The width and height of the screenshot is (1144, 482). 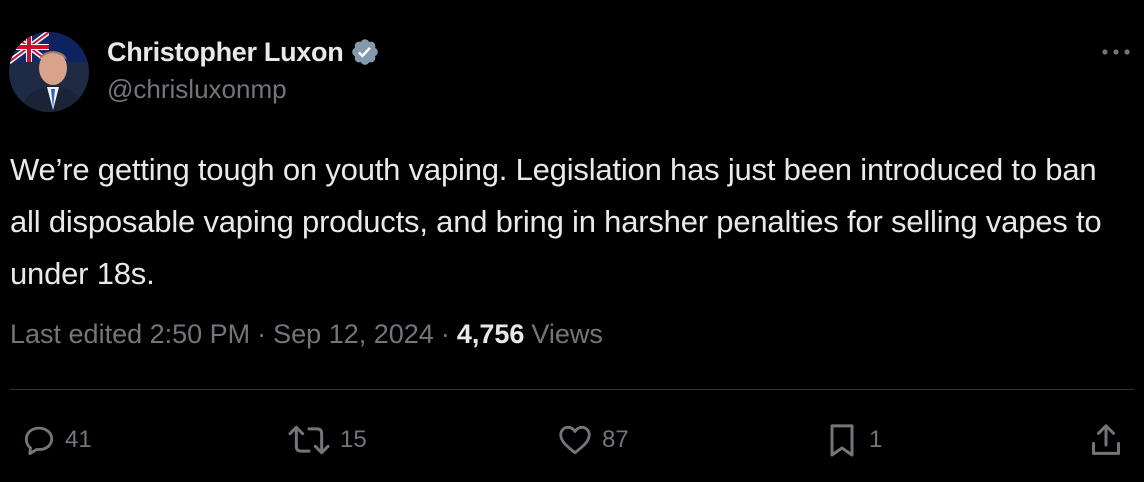 I want to click on divider, so click(x=572, y=389).